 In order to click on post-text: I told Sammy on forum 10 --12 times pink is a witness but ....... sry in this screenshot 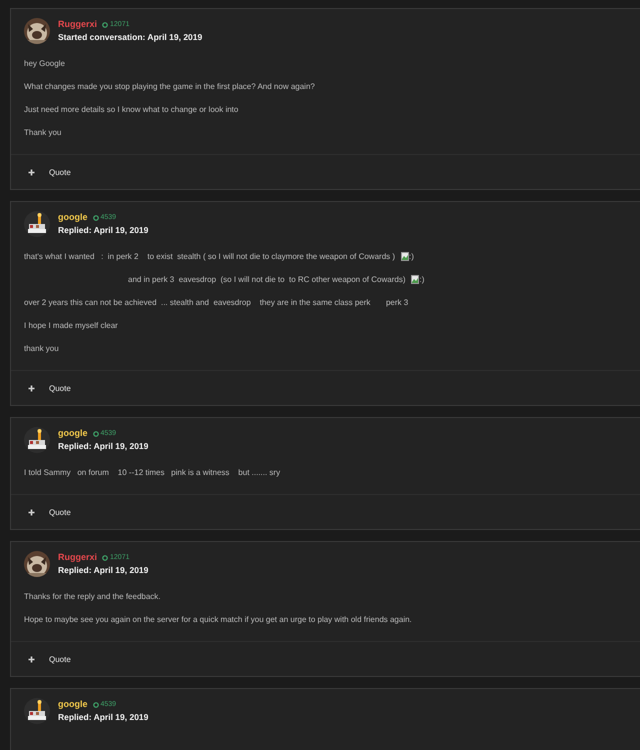, I will do `click(152, 472)`.